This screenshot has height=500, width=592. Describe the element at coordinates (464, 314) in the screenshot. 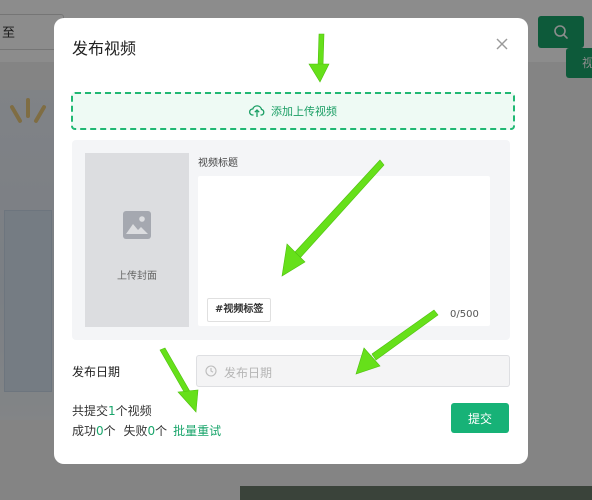

I see `char-counter: 0/500` at that location.